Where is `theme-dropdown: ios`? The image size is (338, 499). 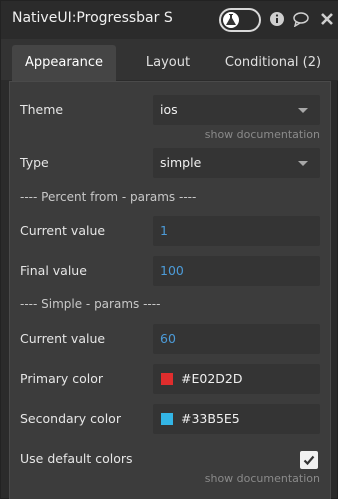
theme-dropdown: ios is located at coordinates (236, 110).